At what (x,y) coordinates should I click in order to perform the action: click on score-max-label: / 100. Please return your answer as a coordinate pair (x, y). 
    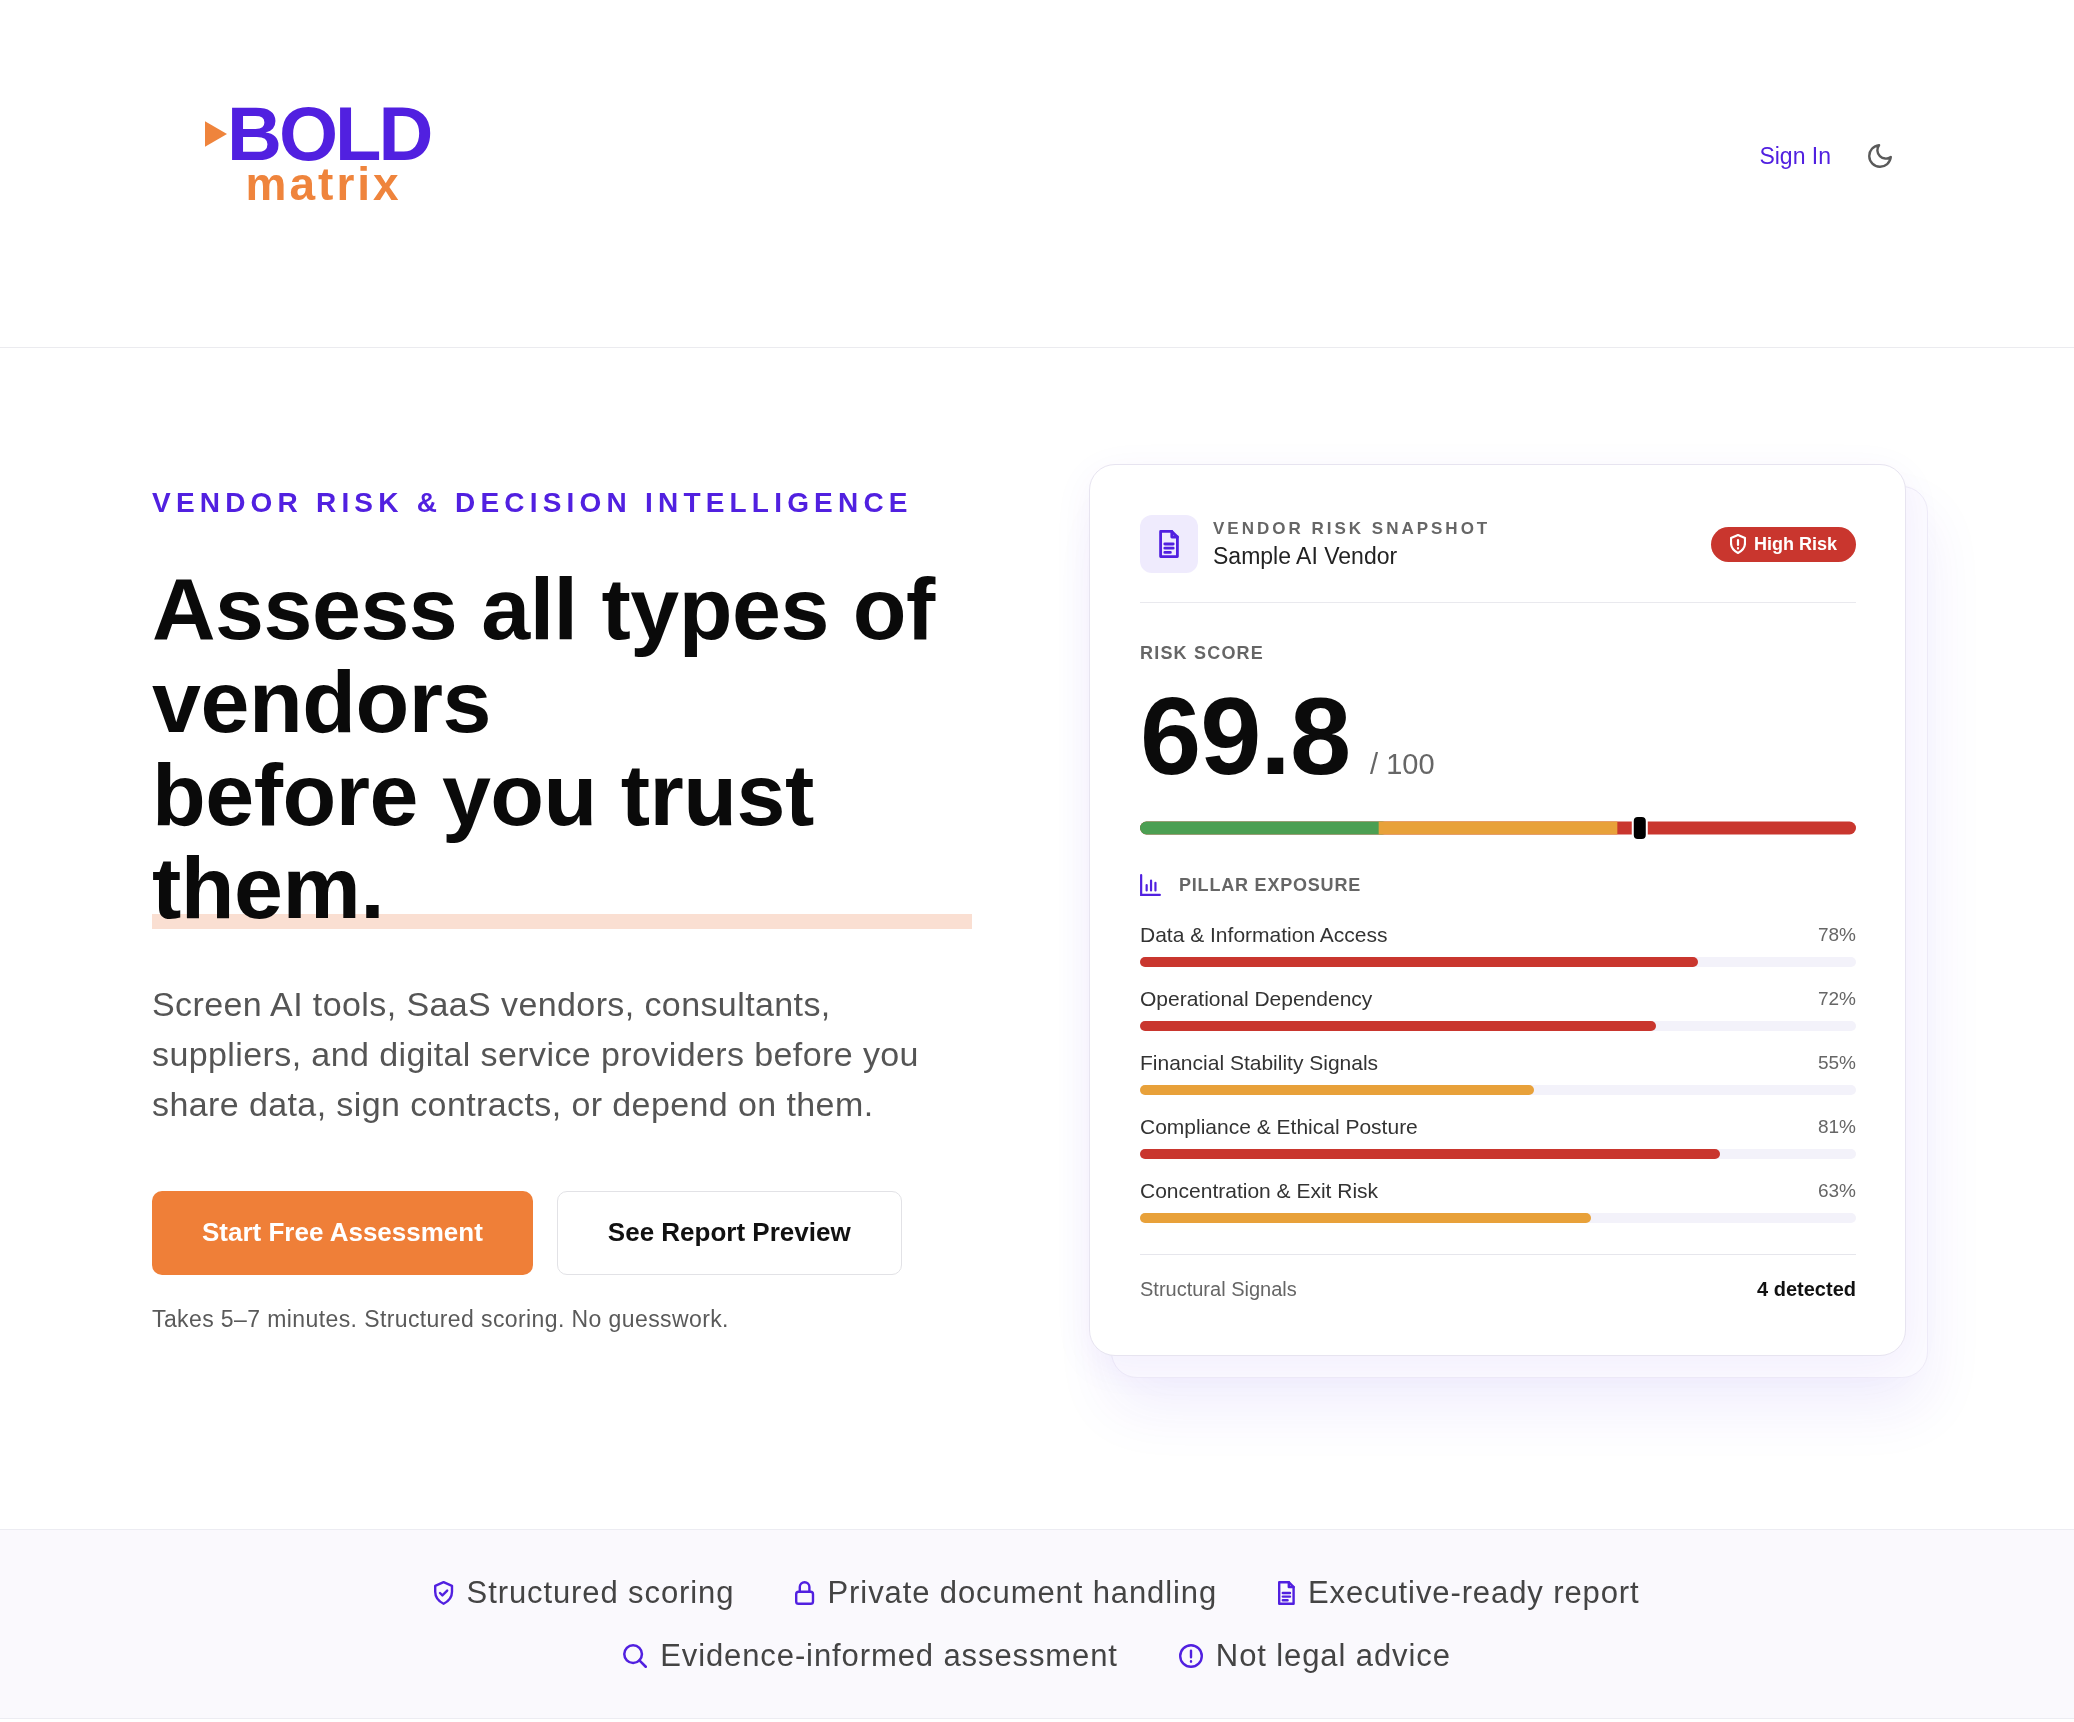
    Looking at the image, I should click on (1402, 764).